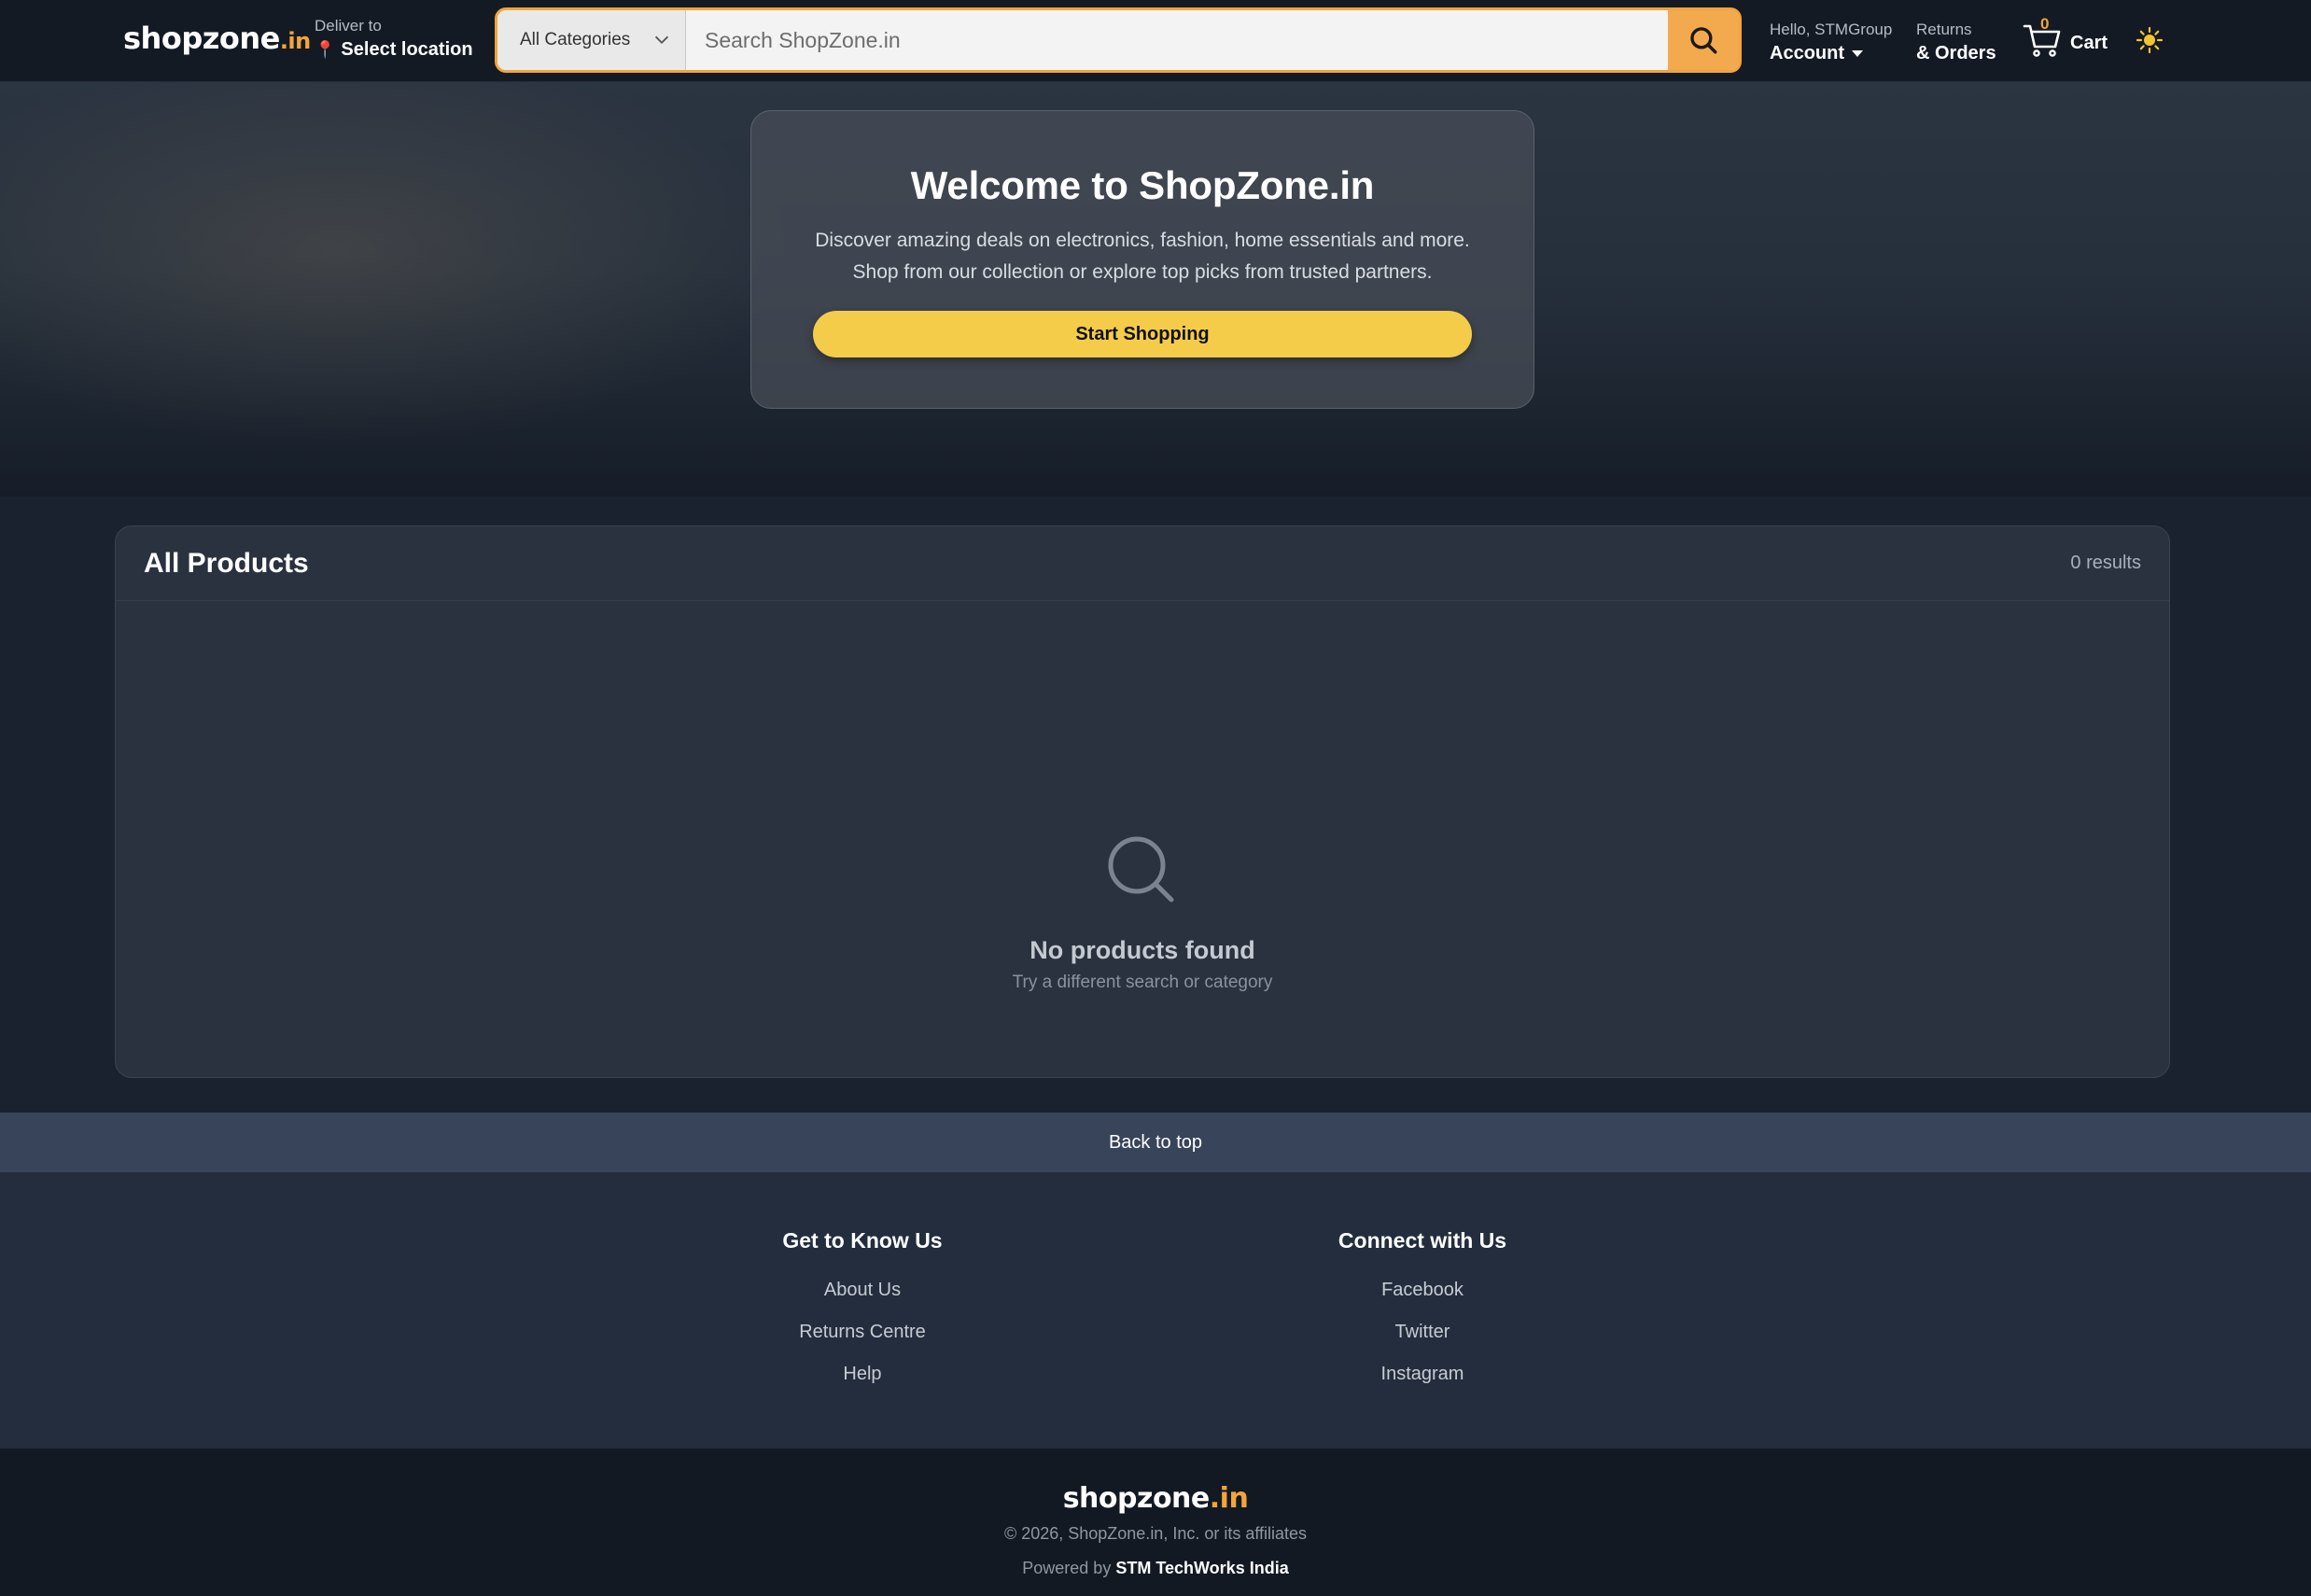  What do you see at coordinates (862, 1240) in the screenshot?
I see `footer-column-title: Get to Know Us` at bounding box center [862, 1240].